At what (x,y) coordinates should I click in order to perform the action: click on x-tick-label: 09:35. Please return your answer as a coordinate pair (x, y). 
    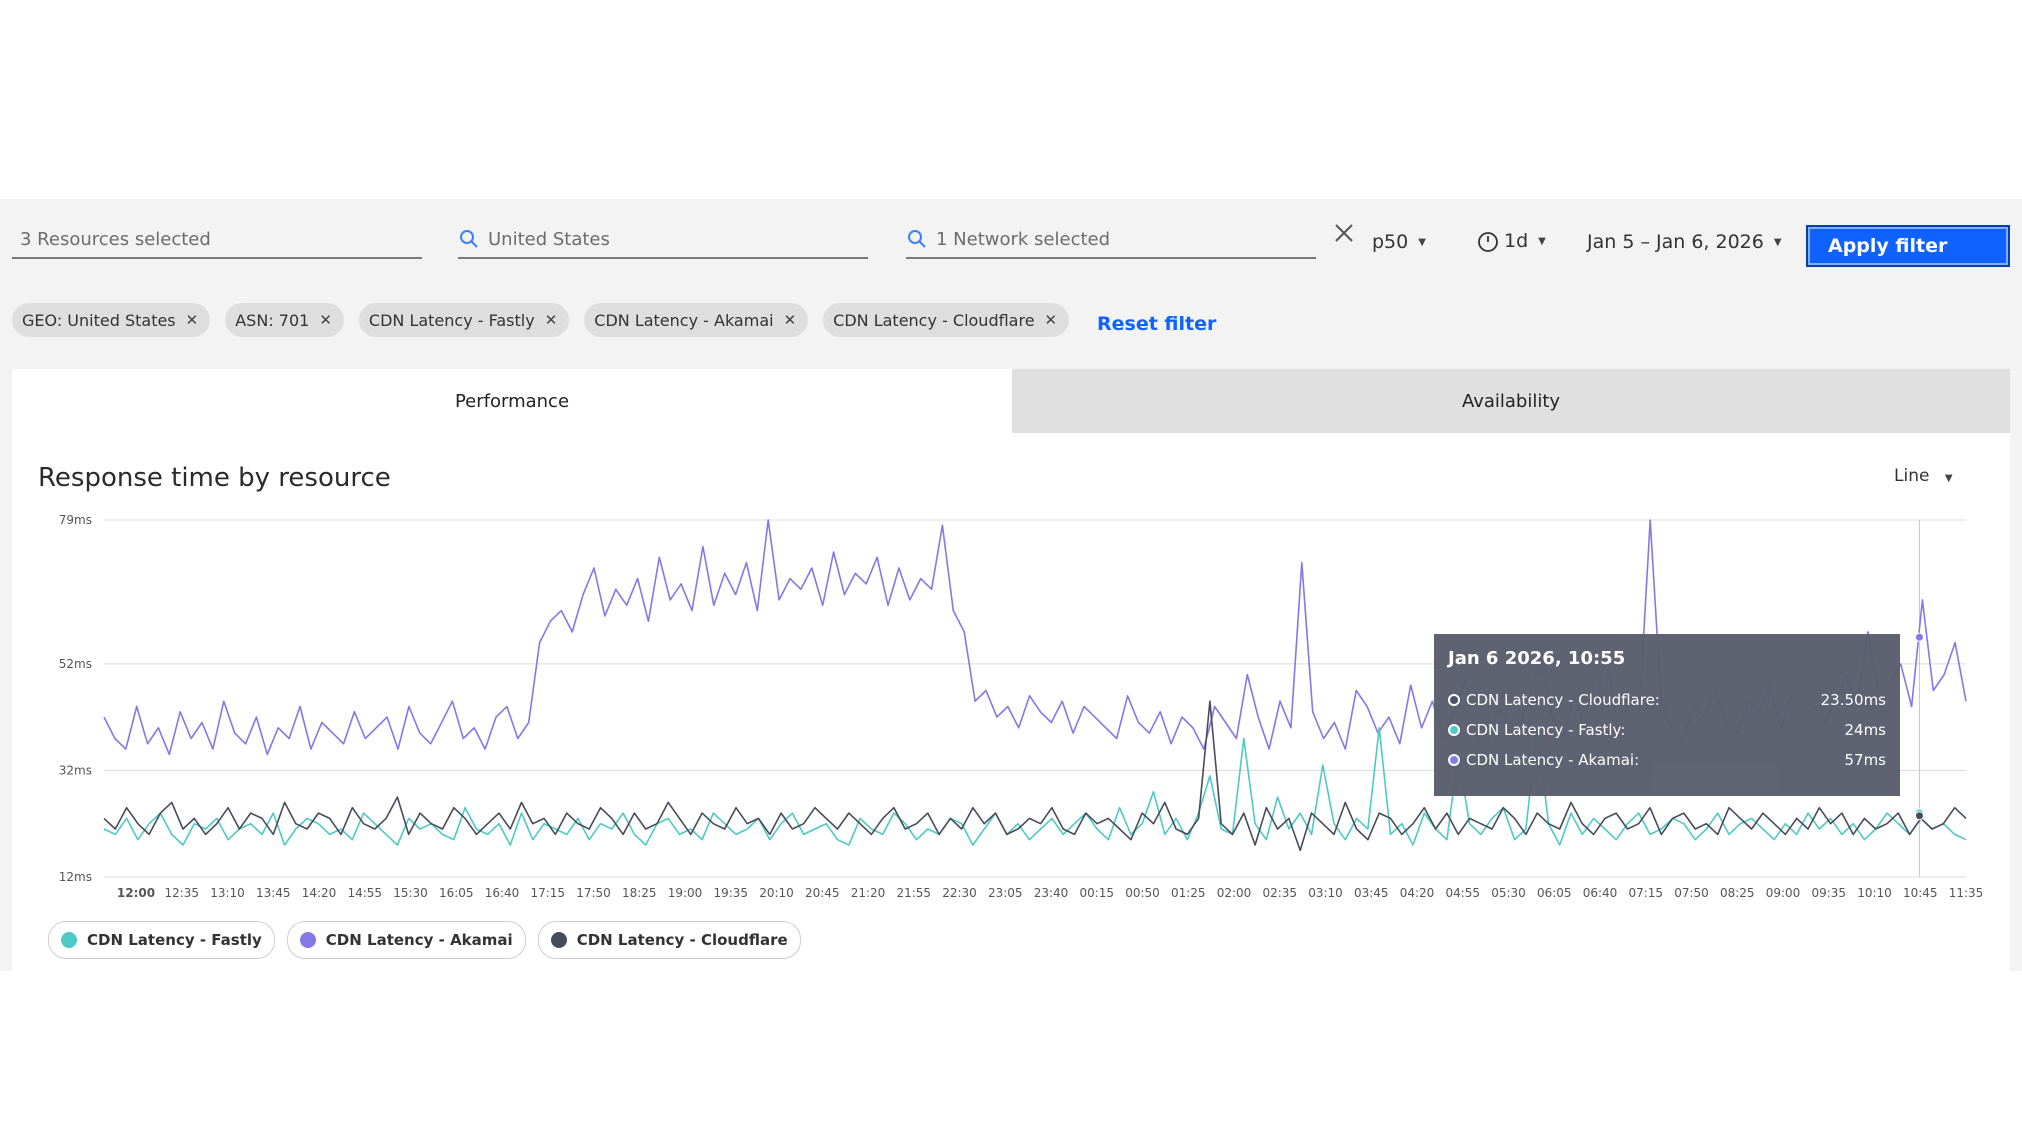
    Looking at the image, I should click on (1828, 893).